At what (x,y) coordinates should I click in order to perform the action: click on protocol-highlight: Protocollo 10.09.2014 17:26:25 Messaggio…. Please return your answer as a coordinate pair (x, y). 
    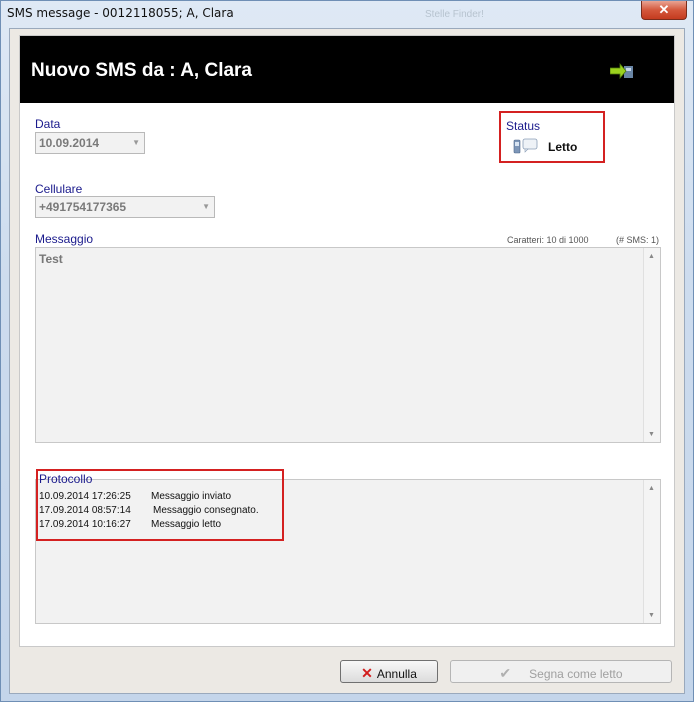
    Looking at the image, I should click on (160, 505).